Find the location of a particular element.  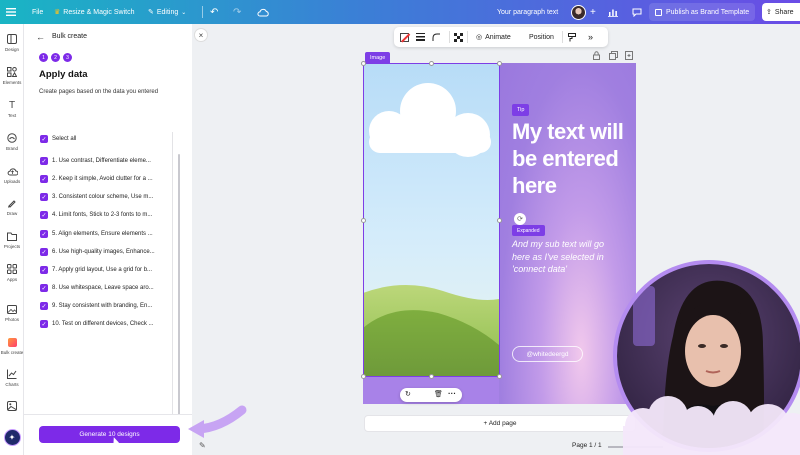

resize-button: ♛ Resize & Magic Switch is located at coordinates (94, 12).